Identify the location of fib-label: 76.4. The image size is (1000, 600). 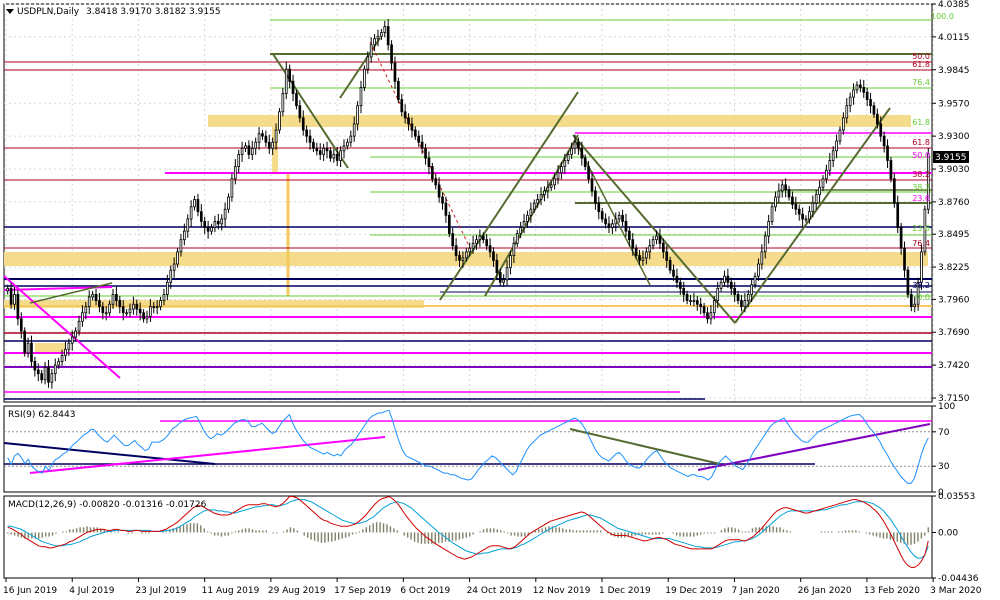
(921, 82).